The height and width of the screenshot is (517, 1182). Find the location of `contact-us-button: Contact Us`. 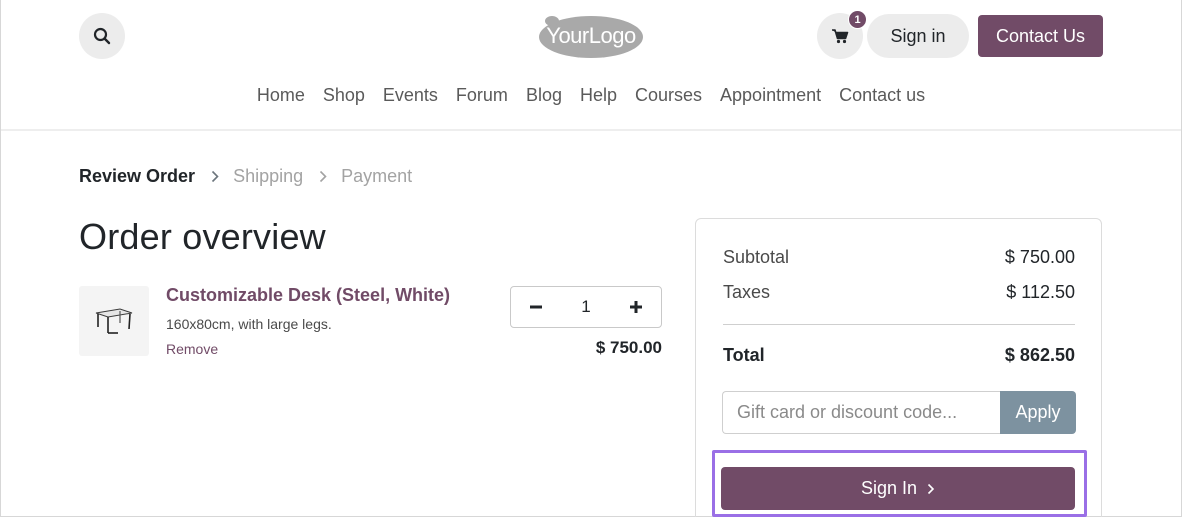

contact-us-button: Contact Us is located at coordinates (1040, 36).